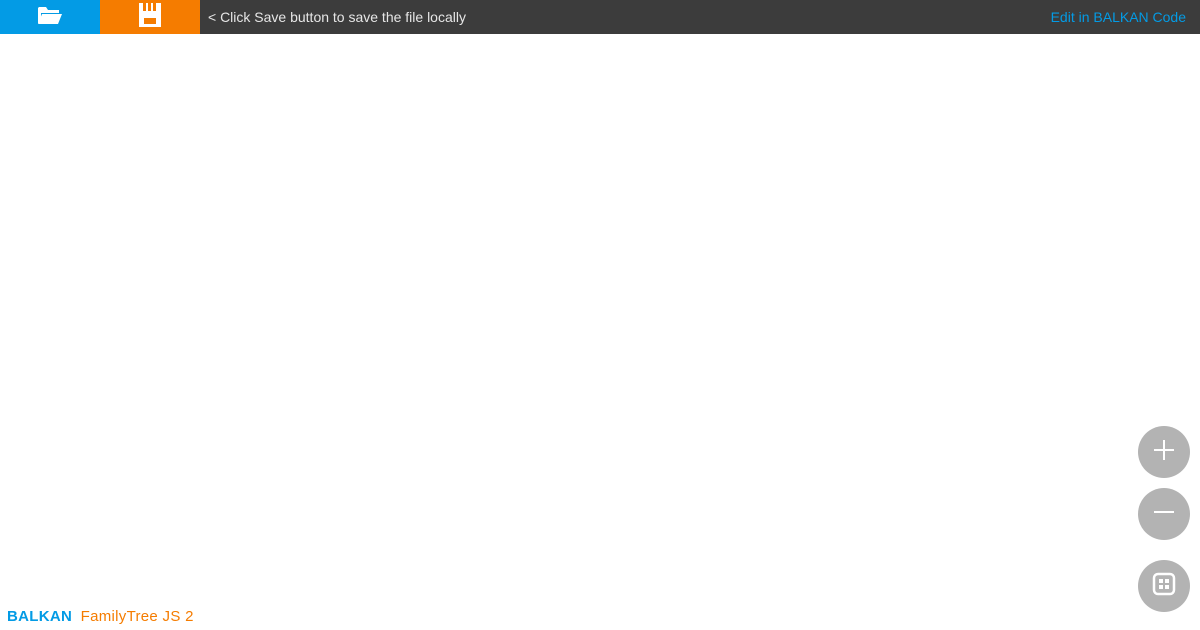 Image resolution: width=1200 pixels, height=630 pixels. I want to click on save-file-button, so click(150, 17).